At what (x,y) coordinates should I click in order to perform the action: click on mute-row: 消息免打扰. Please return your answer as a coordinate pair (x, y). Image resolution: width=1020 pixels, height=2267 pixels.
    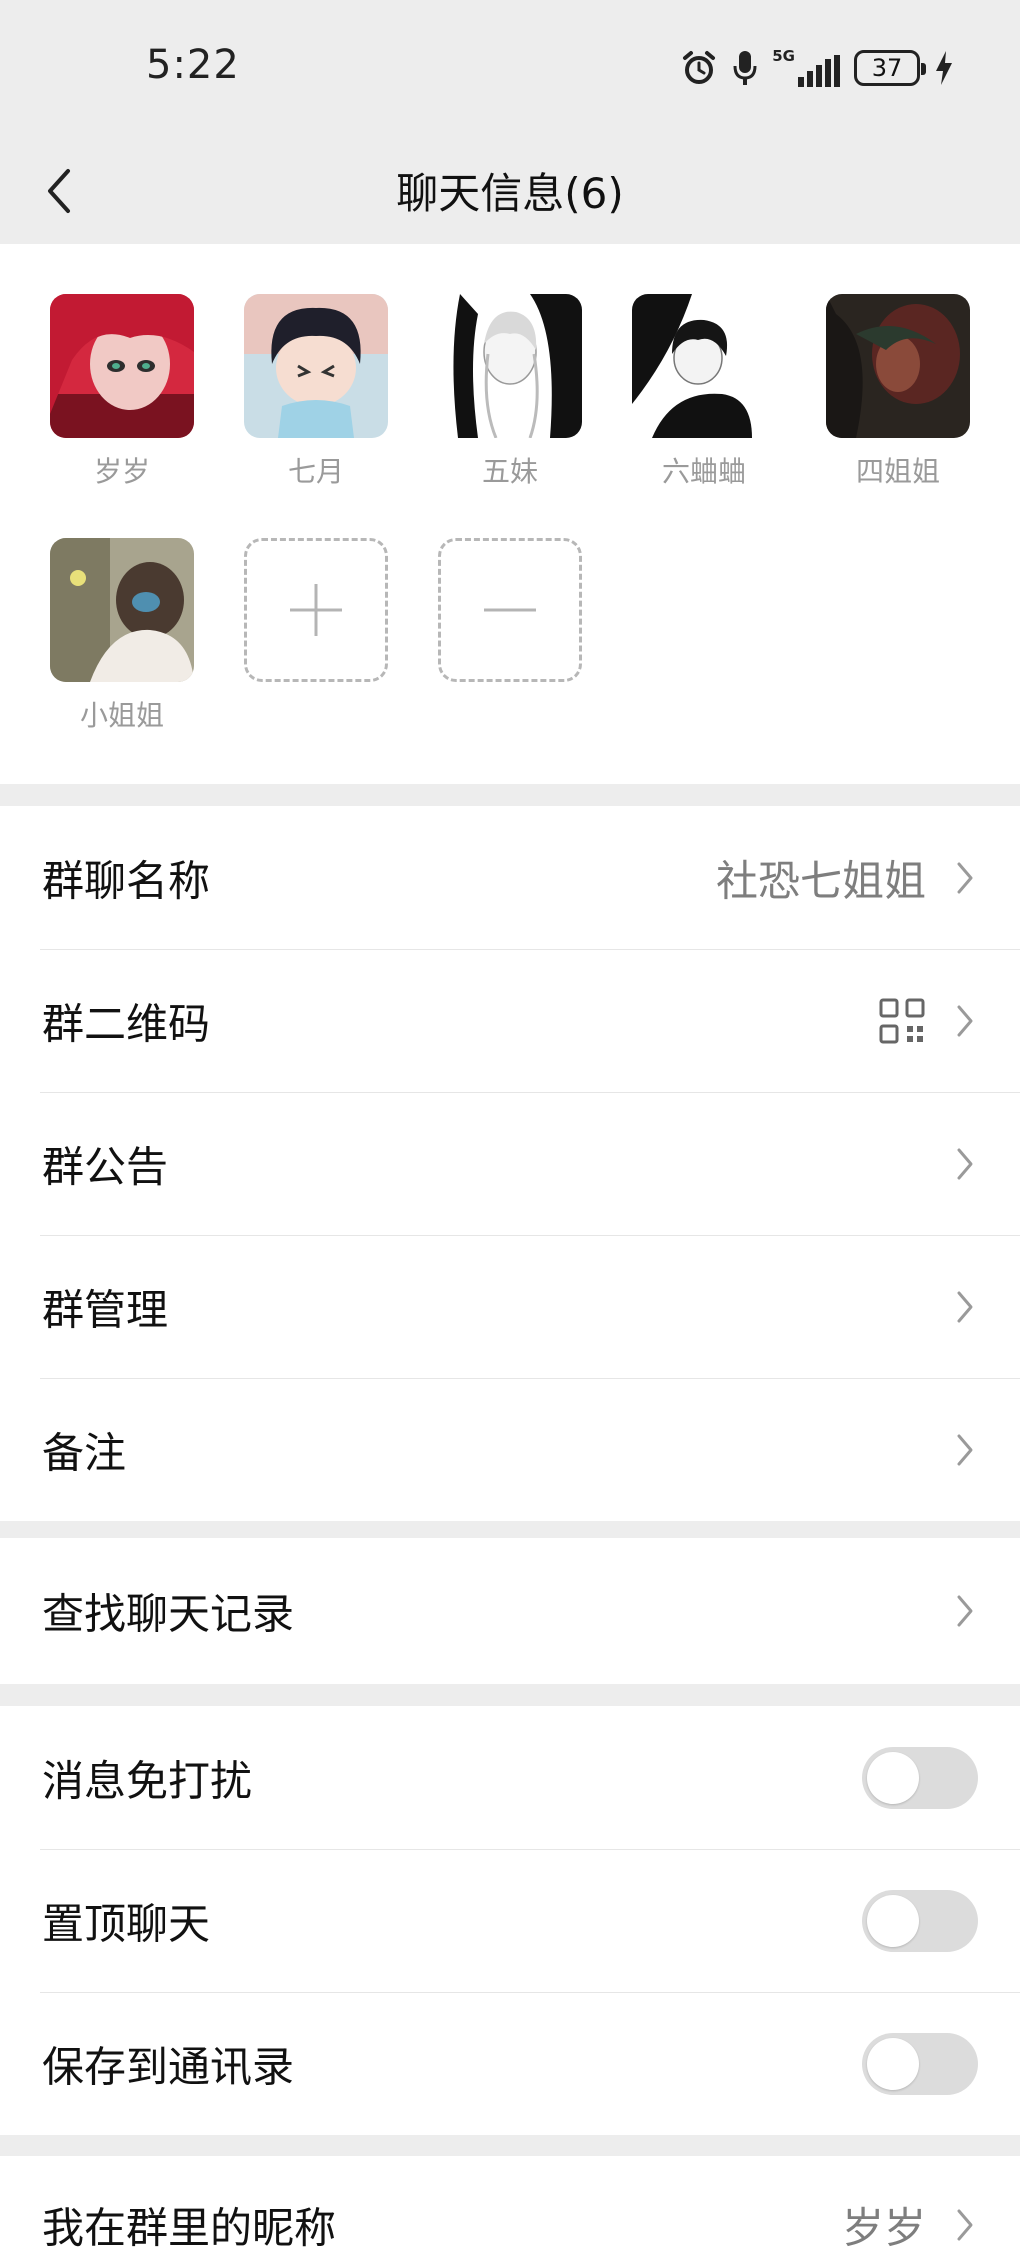
    Looking at the image, I should click on (510, 1777).